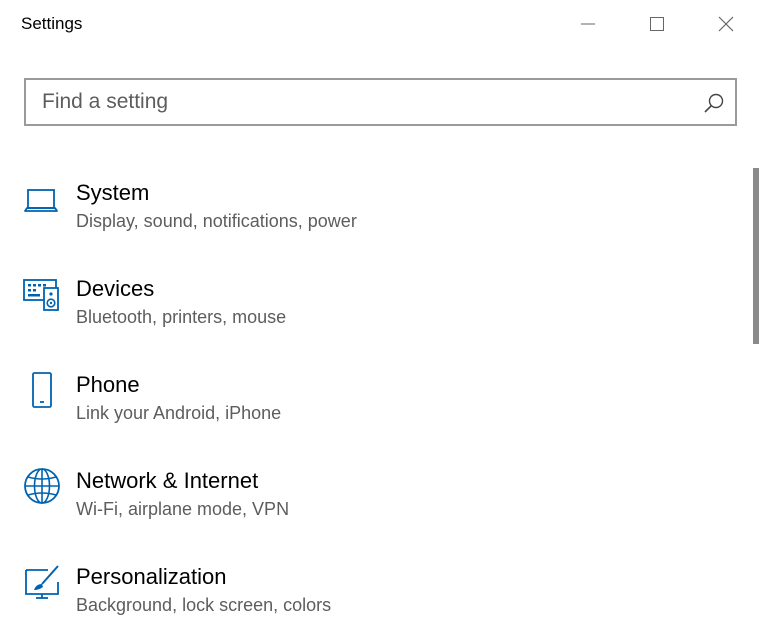 This screenshot has height=644, width=761. What do you see at coordinates (204, 605) in the screenshot?
I see `category-description: Background, lock screen, colors` at bounding box center [204, 605].